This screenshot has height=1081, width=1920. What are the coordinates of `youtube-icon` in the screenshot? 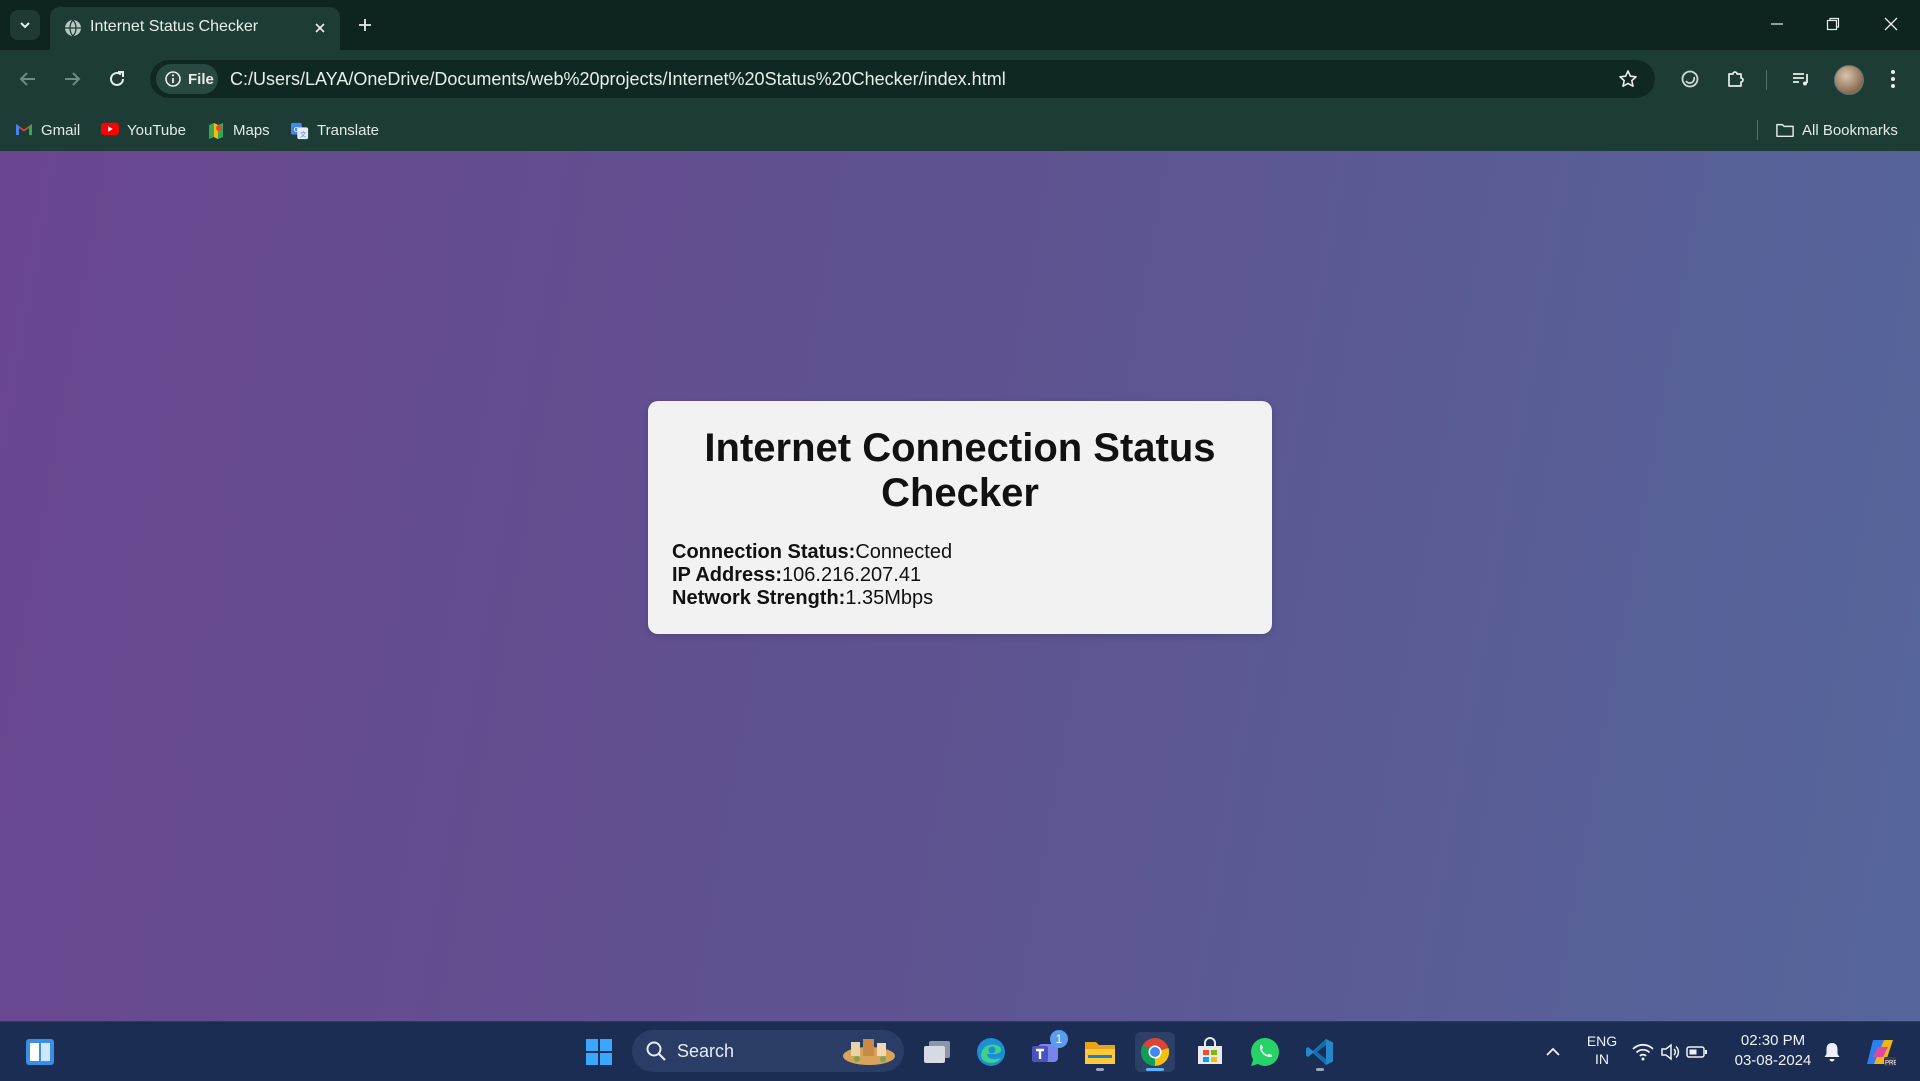 It's located at (110, 130).